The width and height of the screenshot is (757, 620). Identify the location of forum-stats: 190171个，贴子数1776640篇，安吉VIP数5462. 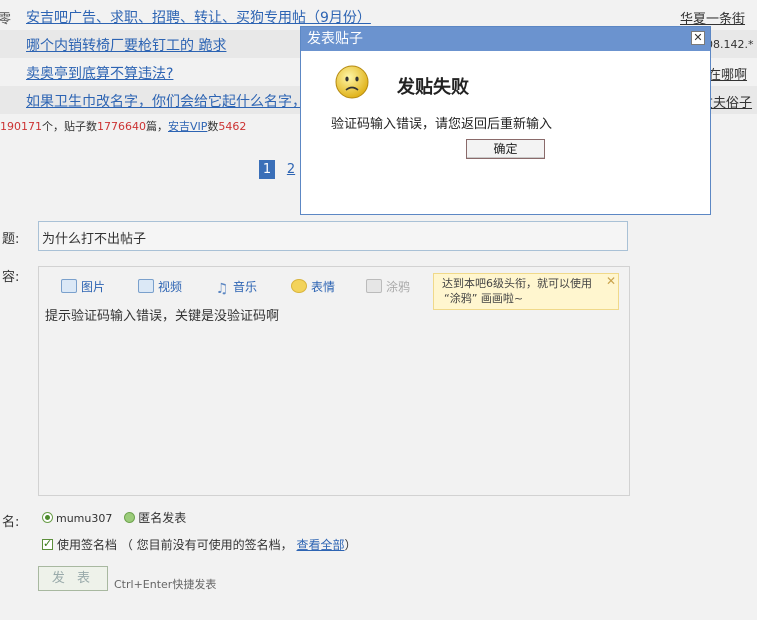
(123, 126).